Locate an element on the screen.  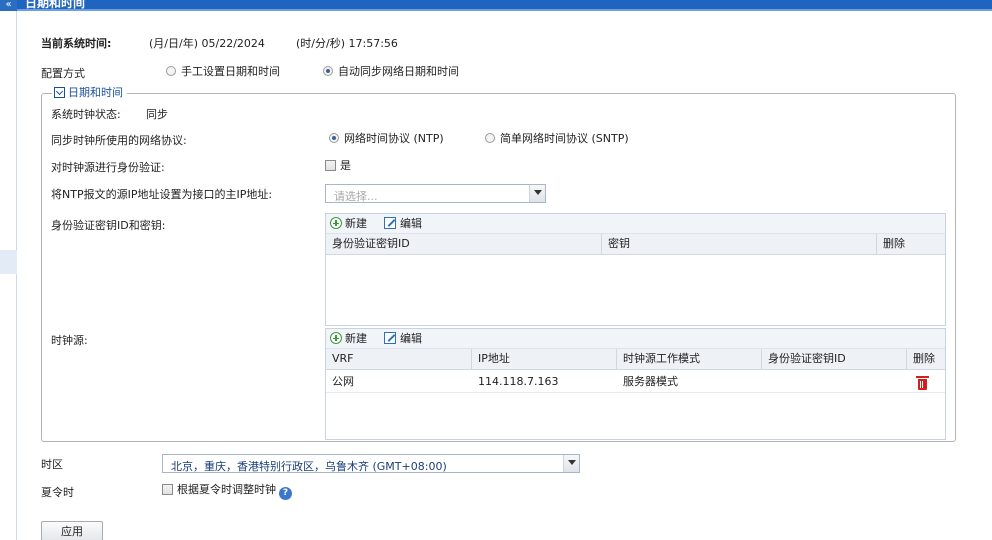
timezone-select: 北京，重庆，香港特别行政区，乌鲁木齐 (GMT+08:00) is located at coordinates (371, 463).